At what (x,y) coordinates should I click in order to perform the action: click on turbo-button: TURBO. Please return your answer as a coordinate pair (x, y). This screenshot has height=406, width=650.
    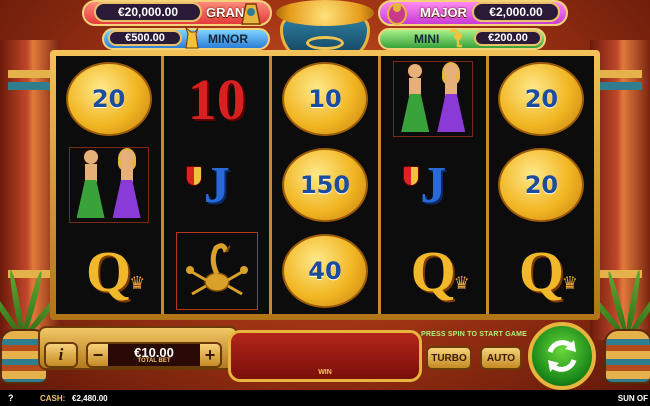
    Looking at the image, I should click on (449, 358).